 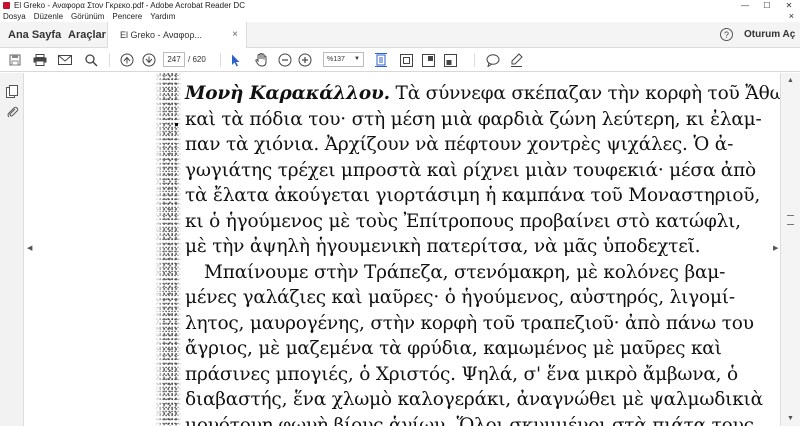 I want to click on full-screen-icon, so click(x=428, y=60).